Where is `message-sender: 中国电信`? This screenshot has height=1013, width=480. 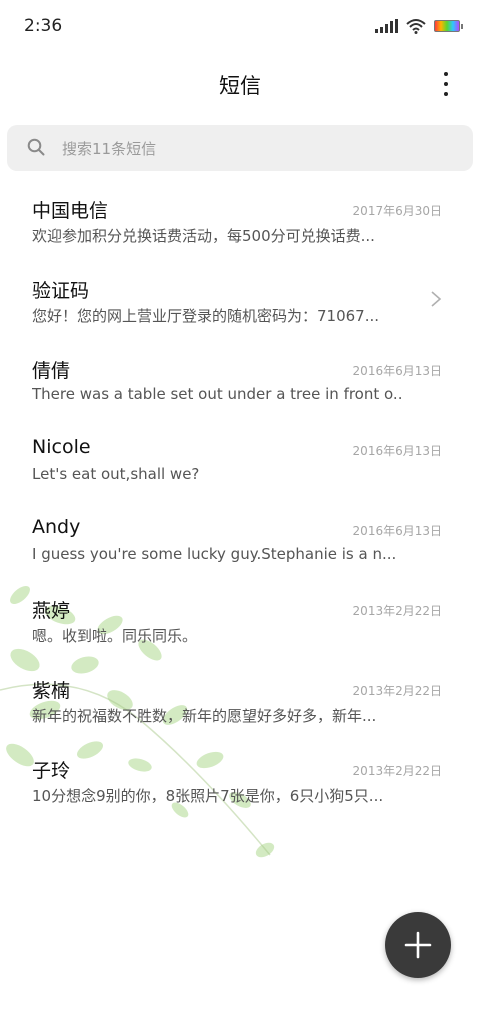 message-sender: 中国电信 is located at coordinates (70, 211).